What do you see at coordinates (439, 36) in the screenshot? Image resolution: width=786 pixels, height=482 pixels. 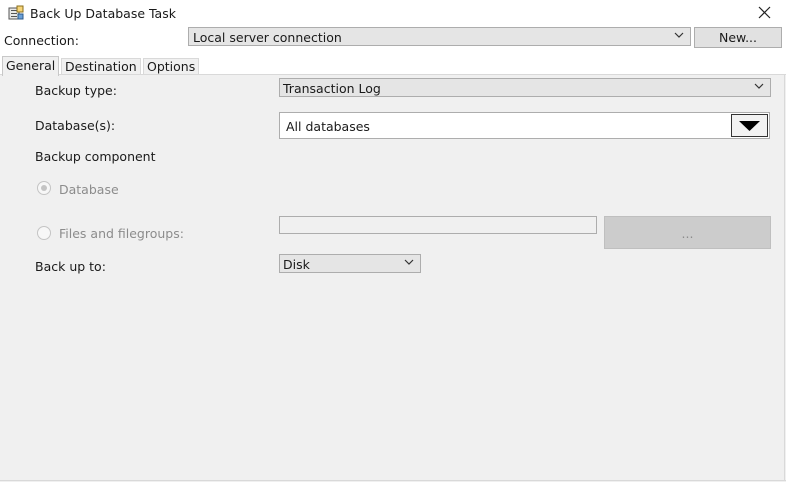 I see `connection-dropdown: Local server connection` at bounding box center [439, 36].